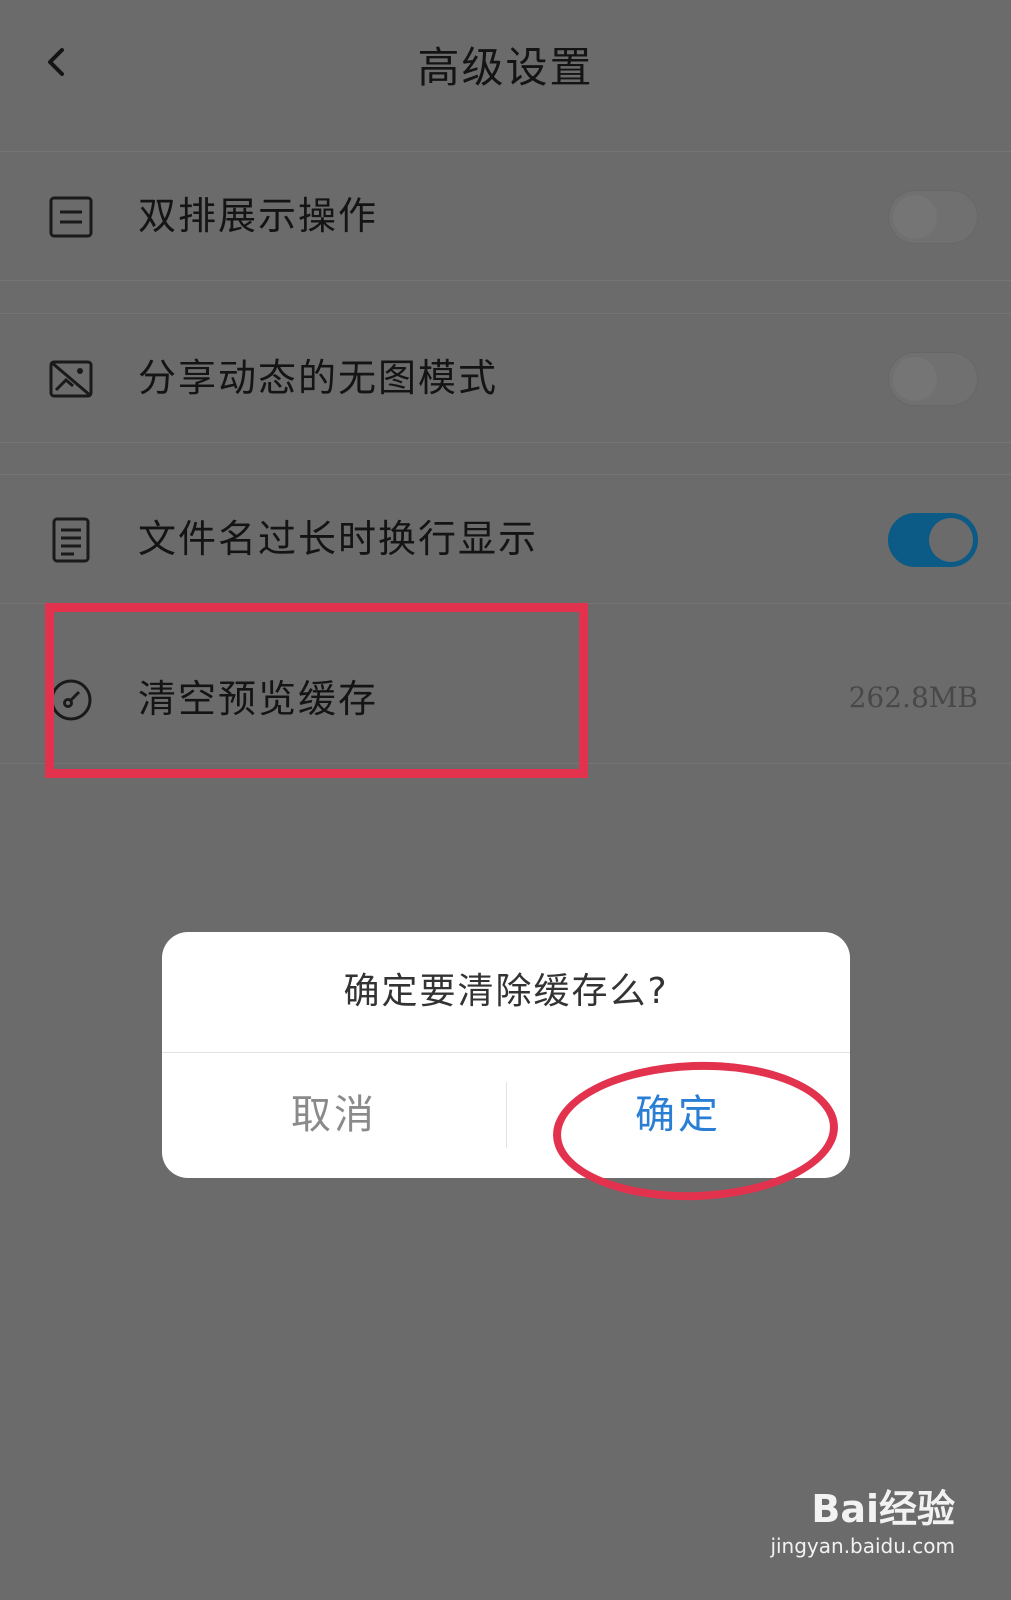 The image size is (1011, 1600). Describe the element at coordinates (862, 1546) in the screenshot. I see `watermark-url: jingyan.baidu.com` at that location.